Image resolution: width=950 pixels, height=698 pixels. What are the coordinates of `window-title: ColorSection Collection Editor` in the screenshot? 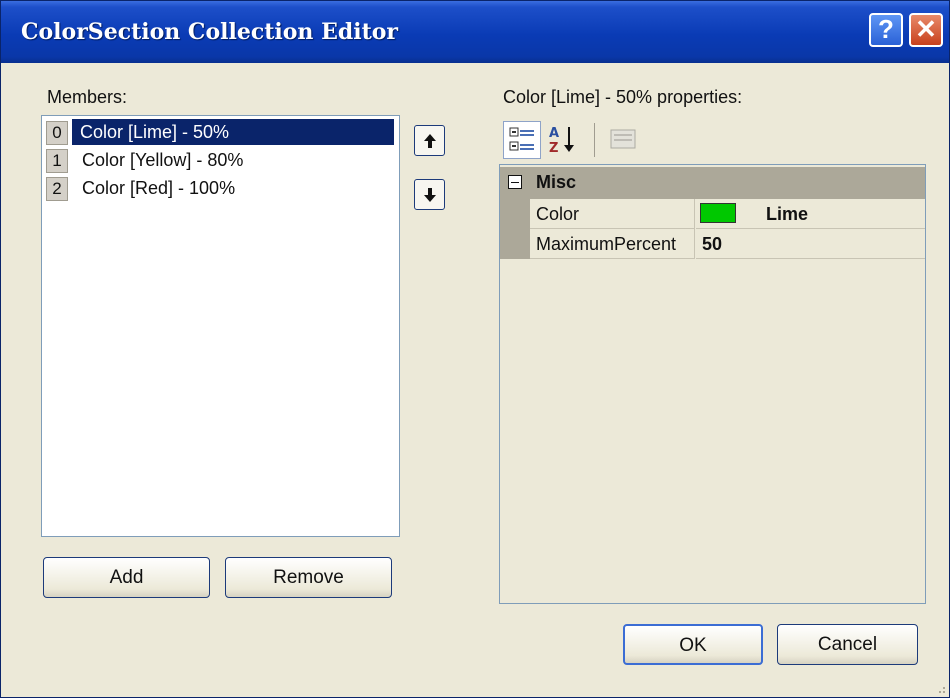 It's located at (210, 32).